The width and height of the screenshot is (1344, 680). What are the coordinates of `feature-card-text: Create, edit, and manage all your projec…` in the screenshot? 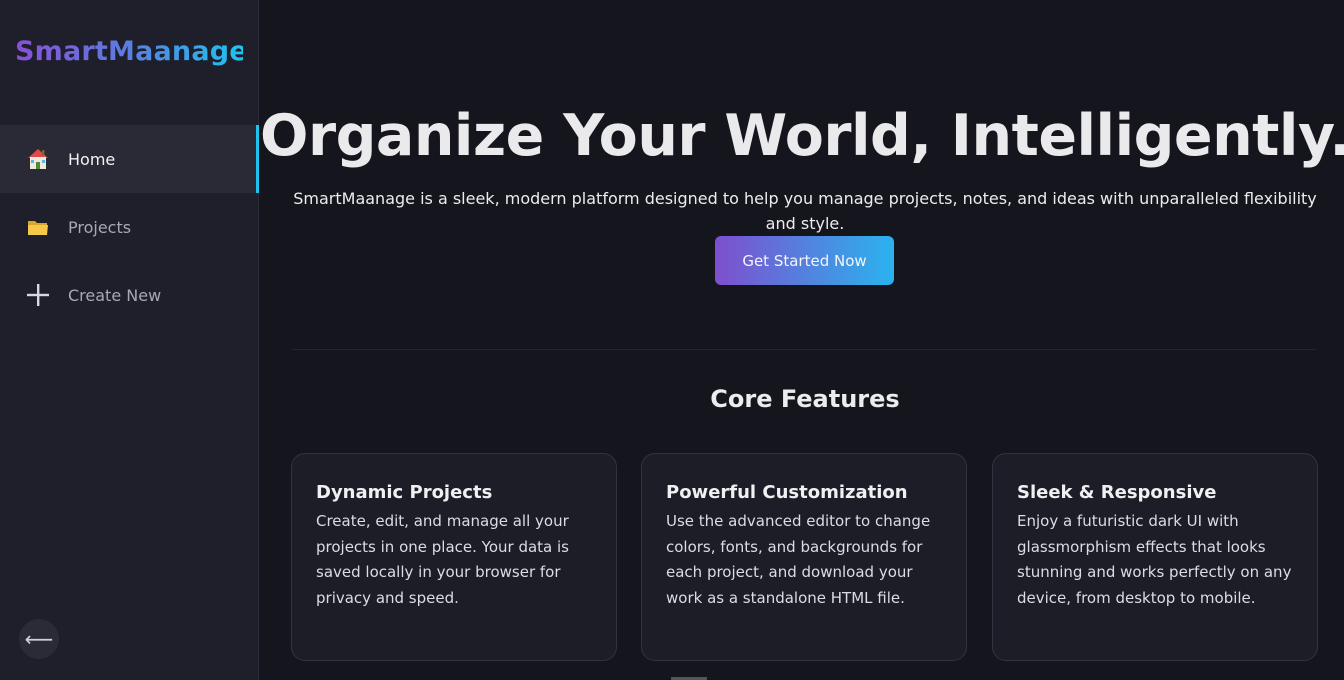 It's located at (442, 559).